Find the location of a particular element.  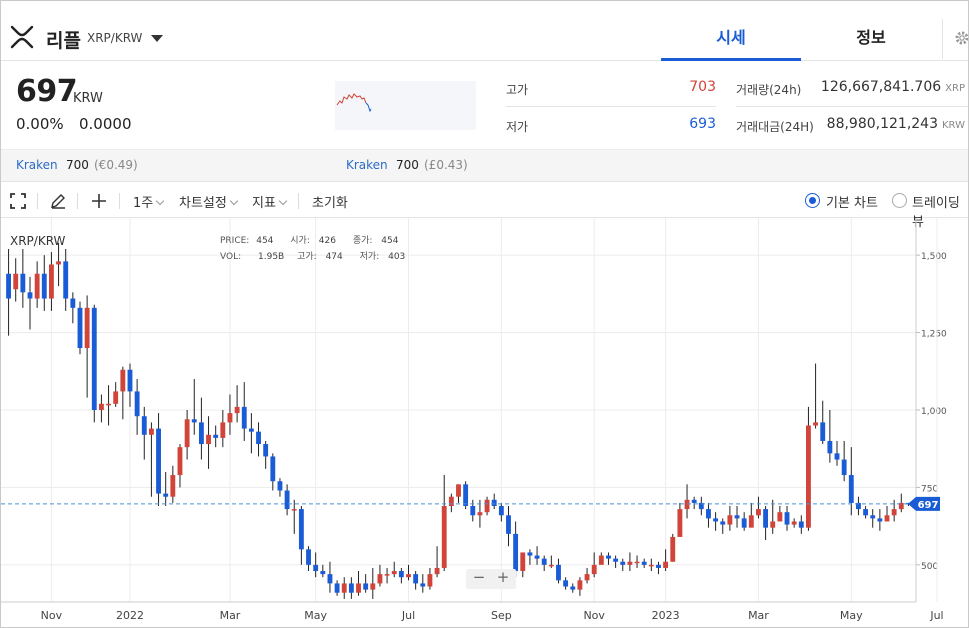

legend-low: 403 is located at coordinates (397, 257).